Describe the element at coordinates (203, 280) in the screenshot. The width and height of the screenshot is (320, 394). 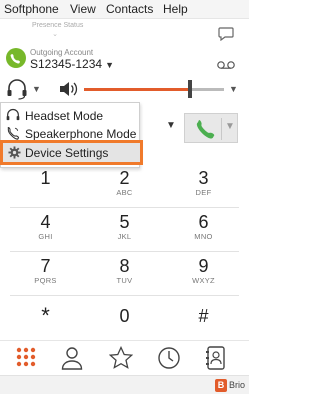
I see `key-letters: WXYZ` at that location.